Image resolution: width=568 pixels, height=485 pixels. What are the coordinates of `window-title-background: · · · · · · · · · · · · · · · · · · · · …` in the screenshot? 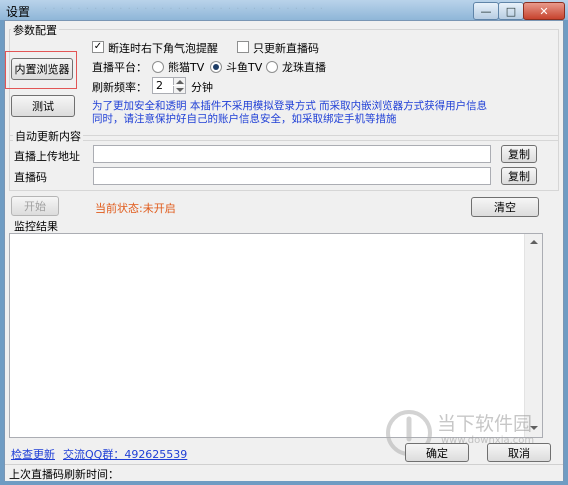 It's located at (184, 9).